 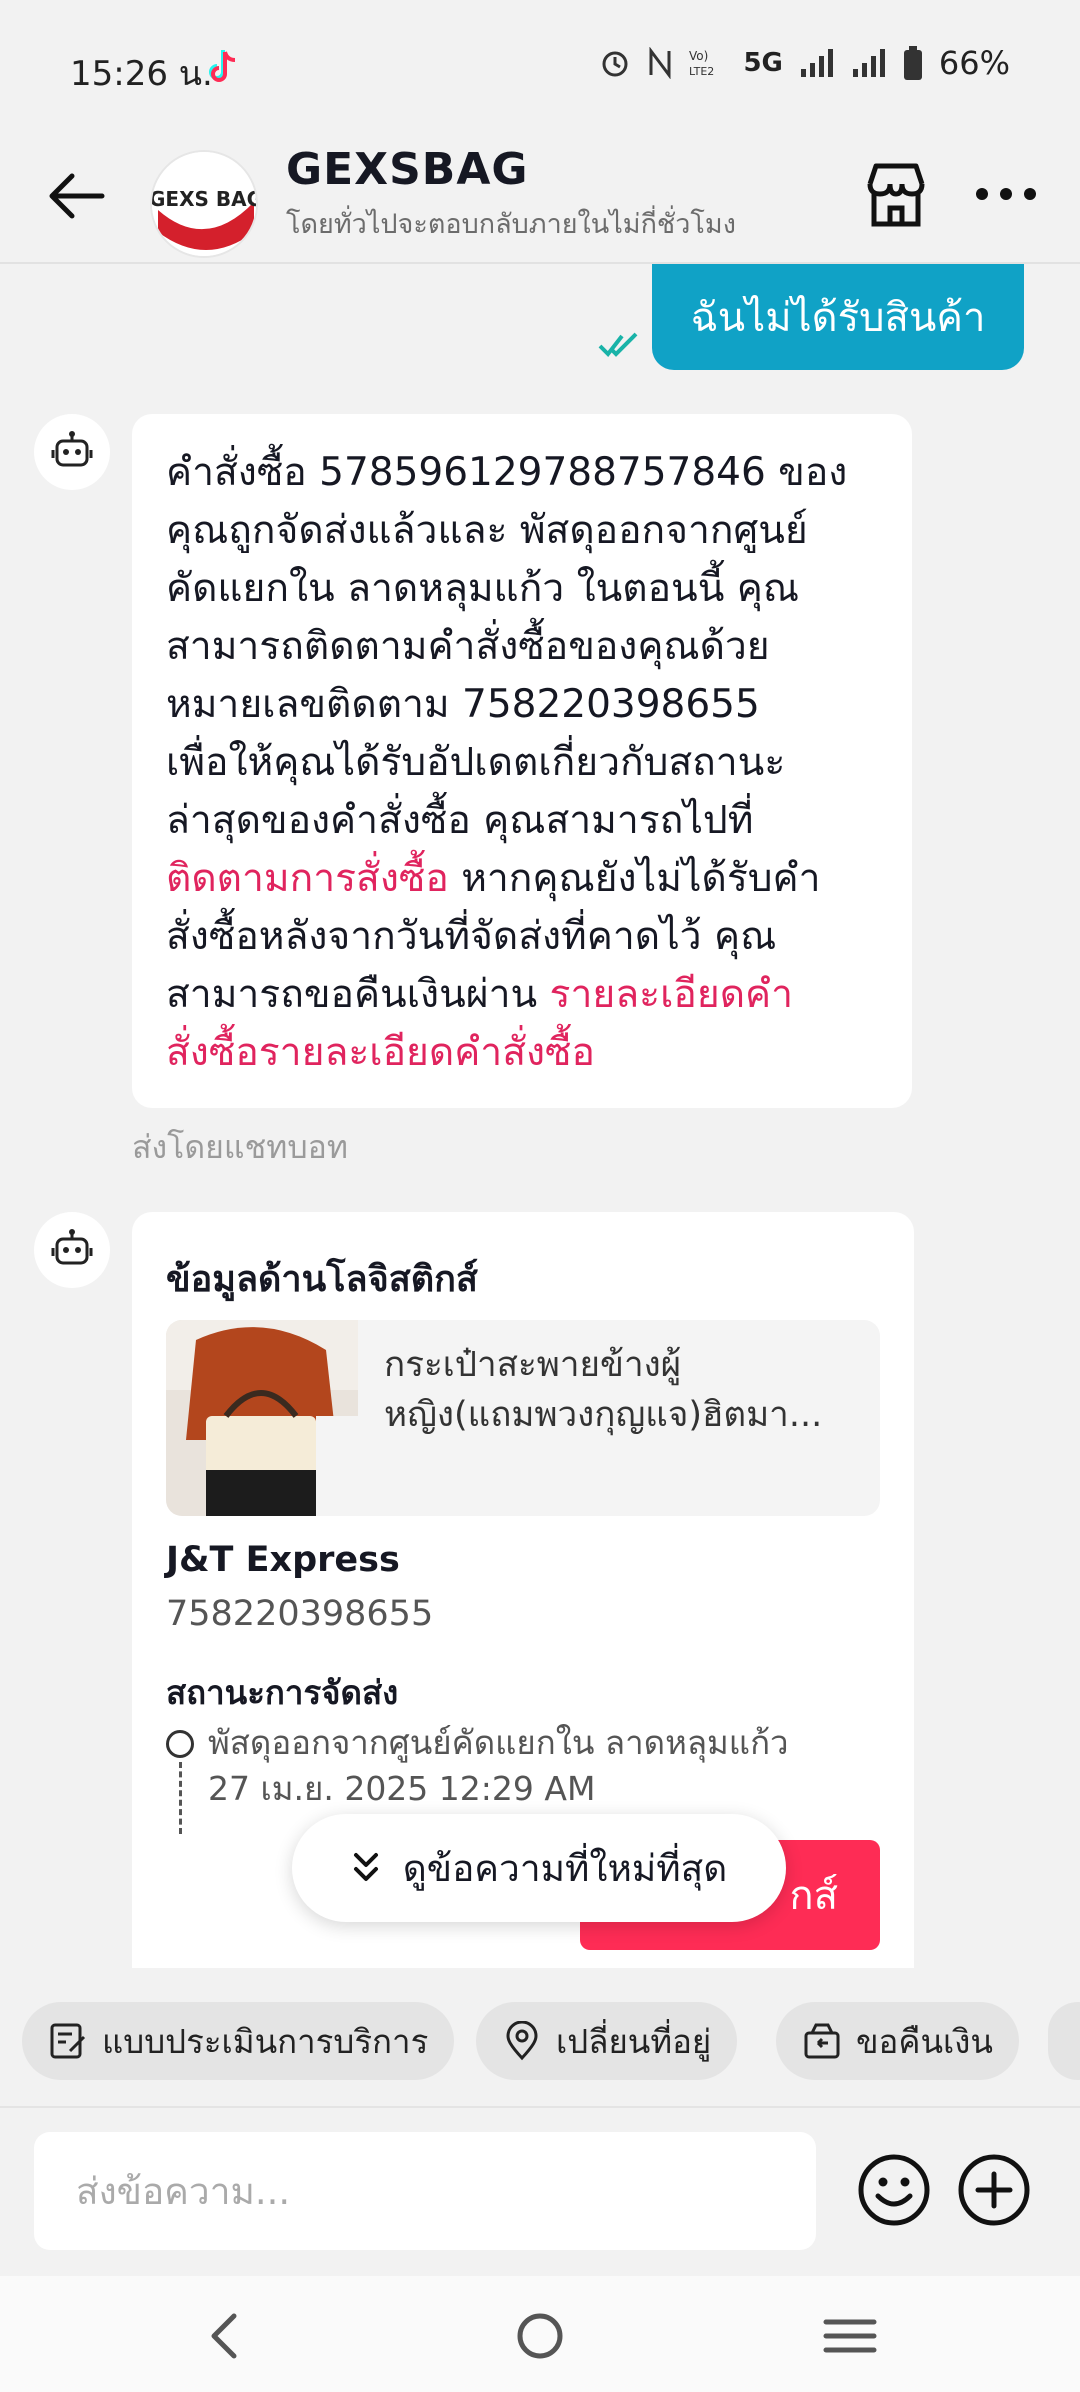 I want to click on logistics-title: ข้อมูลด้านโลจิสติกส์, so click(x=322, y=1279).